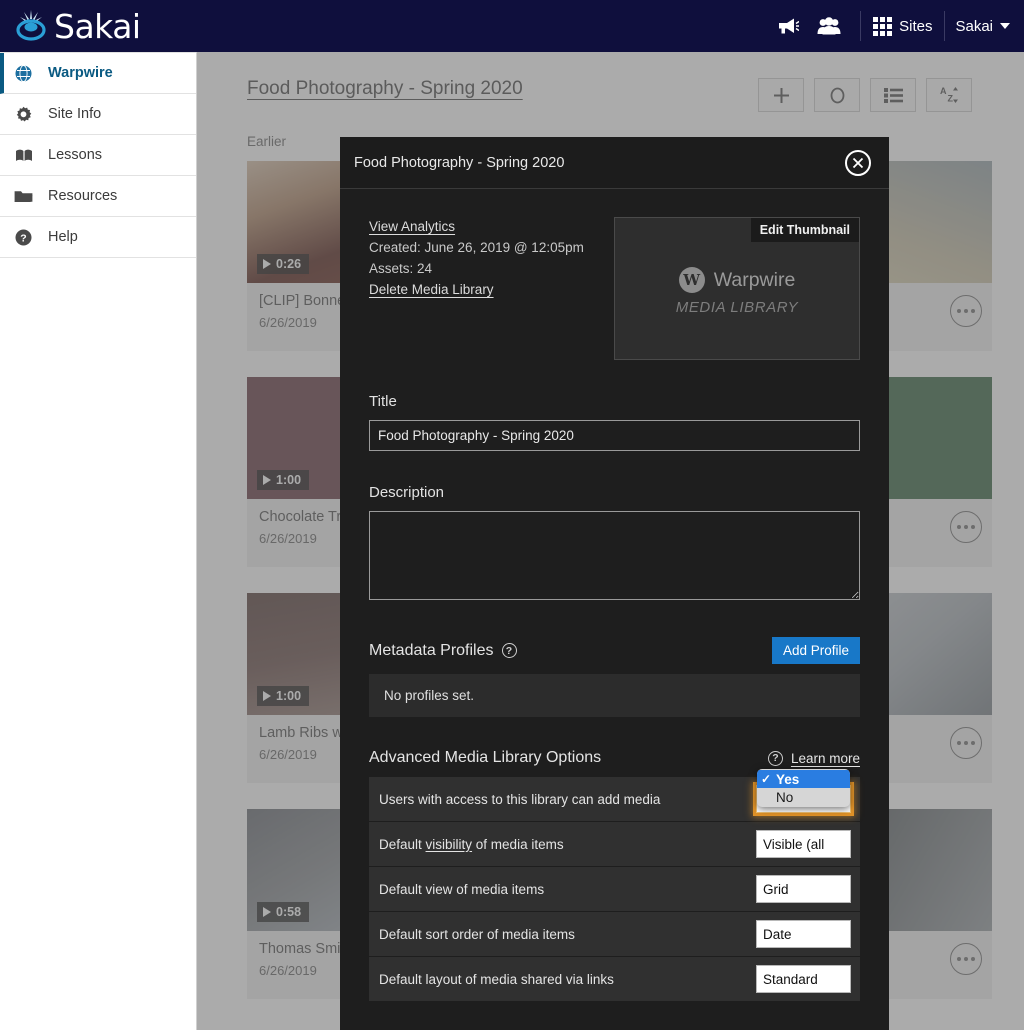 This screenshot has width=1024, height=1030. Describe the element at coordinates (31, 26) in the screenshot. I see `sakai-logo-icon` at that location.